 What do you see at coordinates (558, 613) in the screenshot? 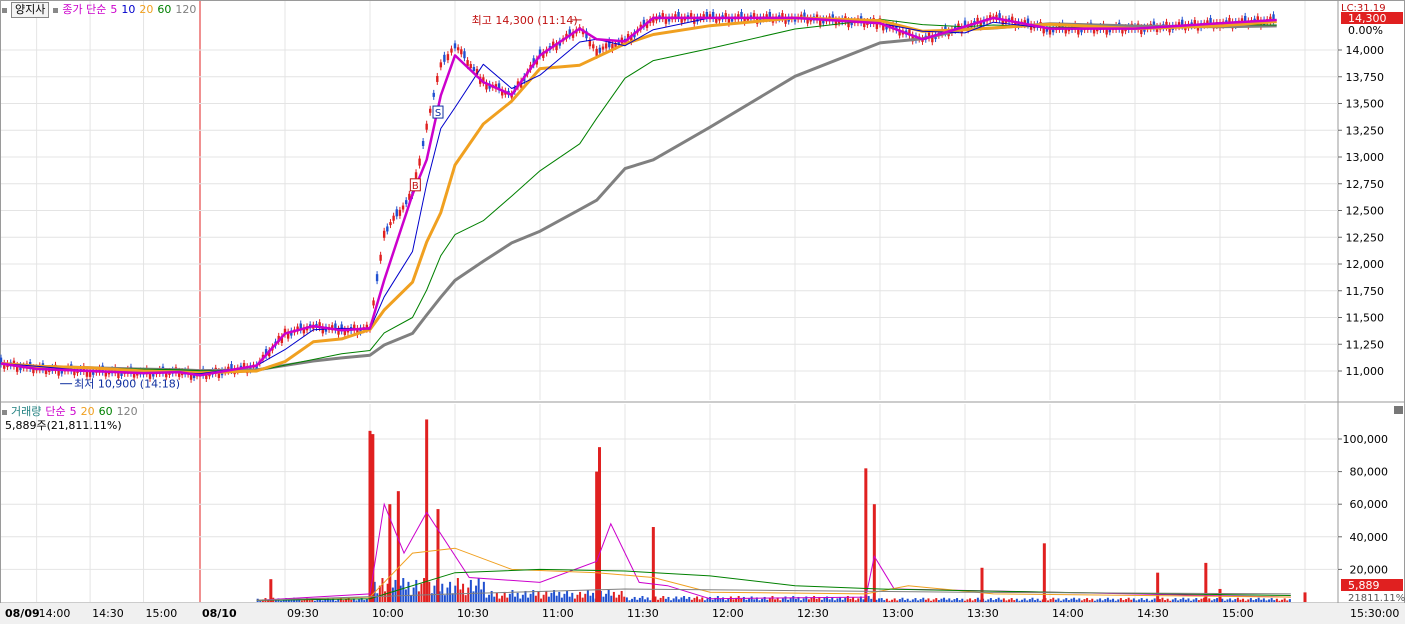
I see `time-axis-label: 11:00` at bounding box center [558, 613].